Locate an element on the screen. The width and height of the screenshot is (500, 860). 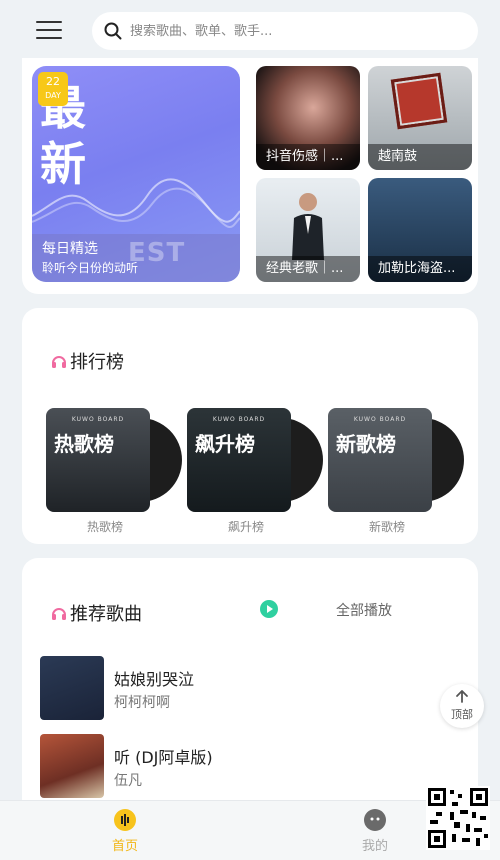
recommend-title-text: 推荐歌曲 is located at coordinates (106, 614).